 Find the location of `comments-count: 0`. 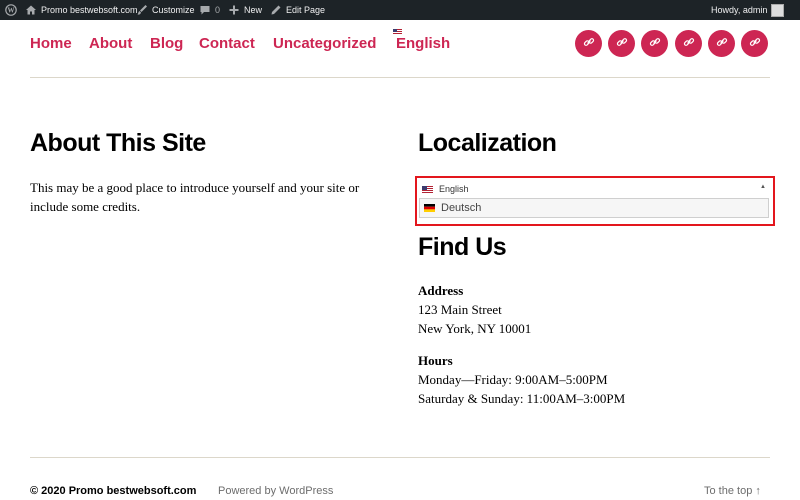

comments-count: 0 is located at coordinates (218, 10).